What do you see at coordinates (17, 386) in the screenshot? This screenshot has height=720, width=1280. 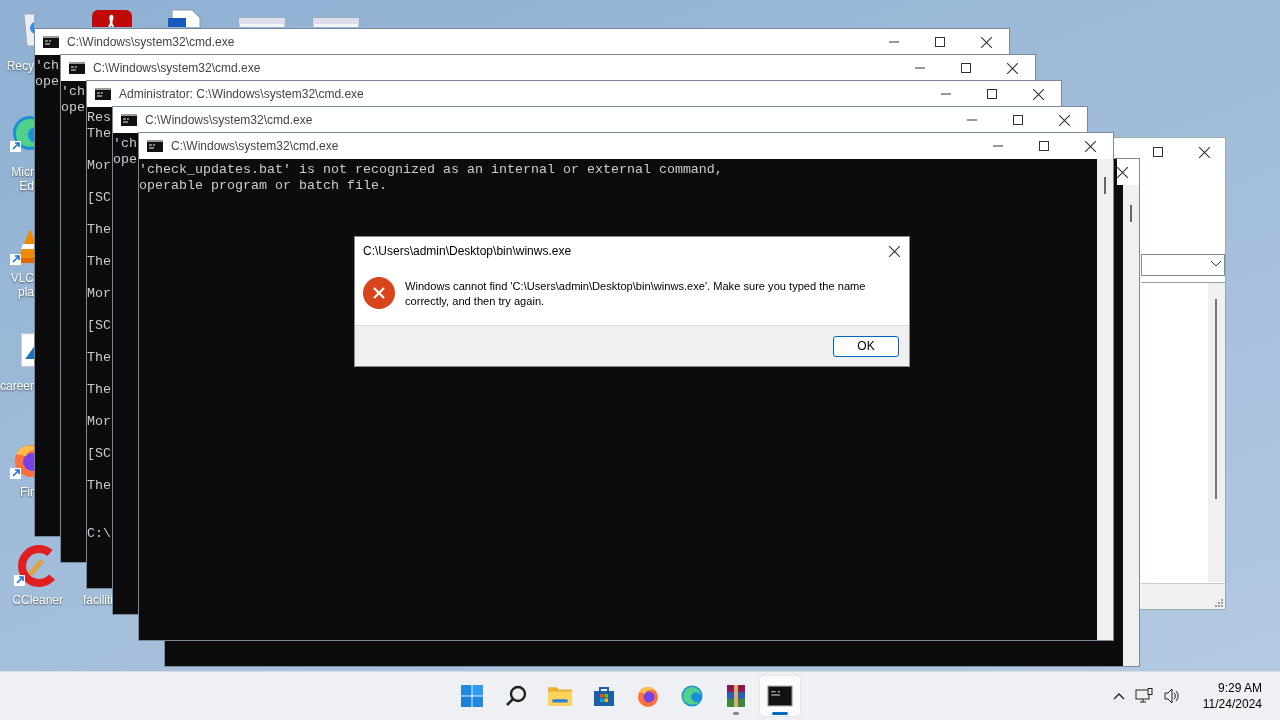 I see `desktop-icon-label: career` at bounding box center [17, 386].